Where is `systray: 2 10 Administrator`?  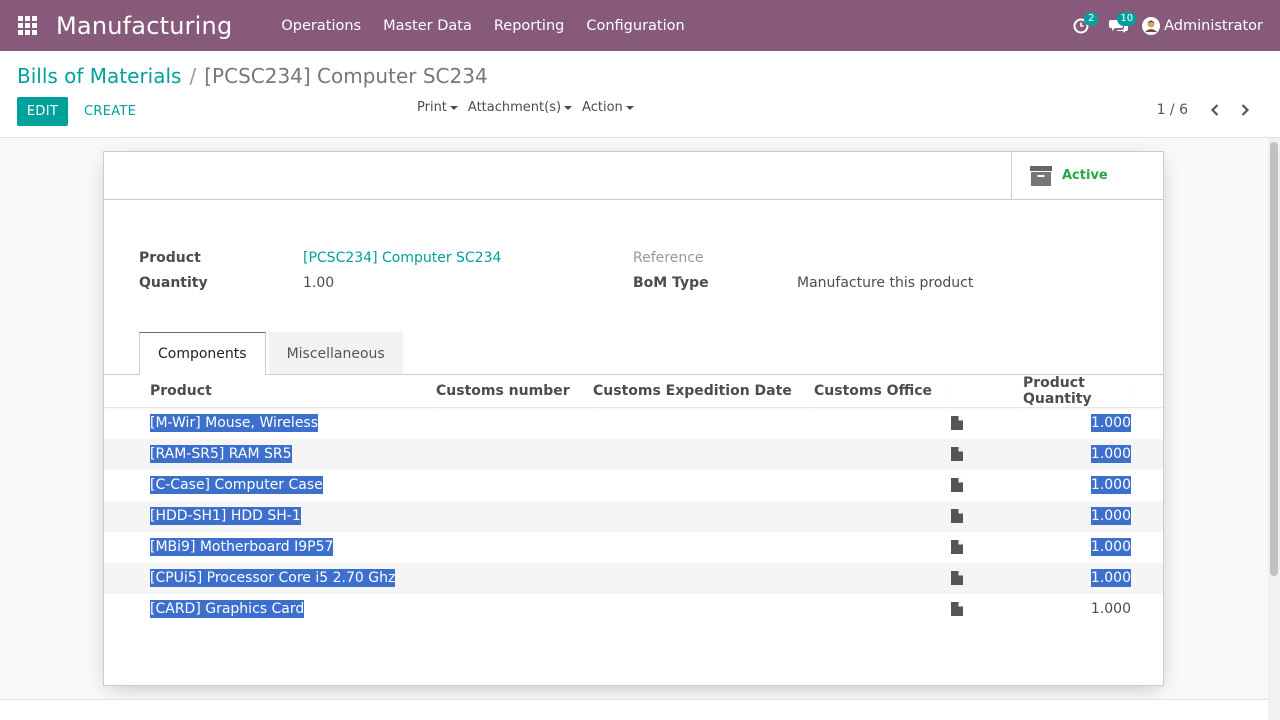
systray: 2 10 Administrator is located at coordinates (1171, 25).